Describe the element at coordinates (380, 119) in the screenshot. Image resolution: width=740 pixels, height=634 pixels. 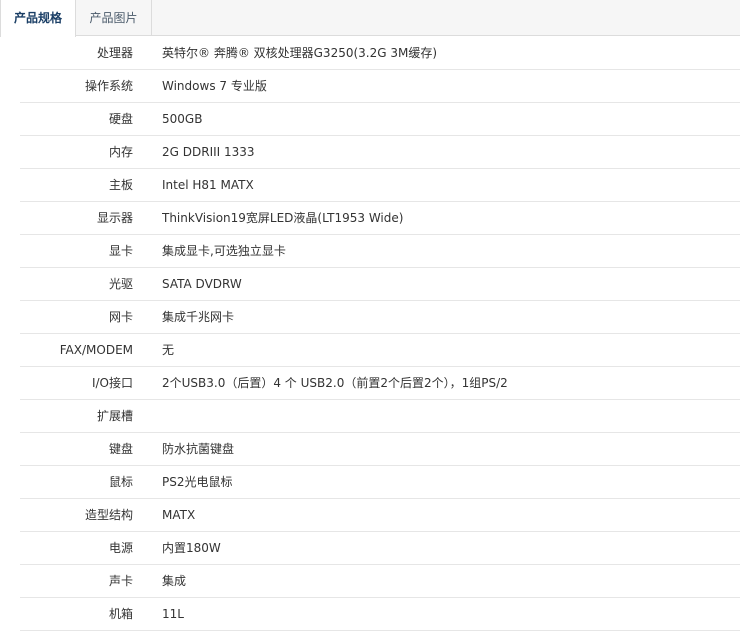
I see `spec-row-hdd: 硬盘 500GB` at that location.